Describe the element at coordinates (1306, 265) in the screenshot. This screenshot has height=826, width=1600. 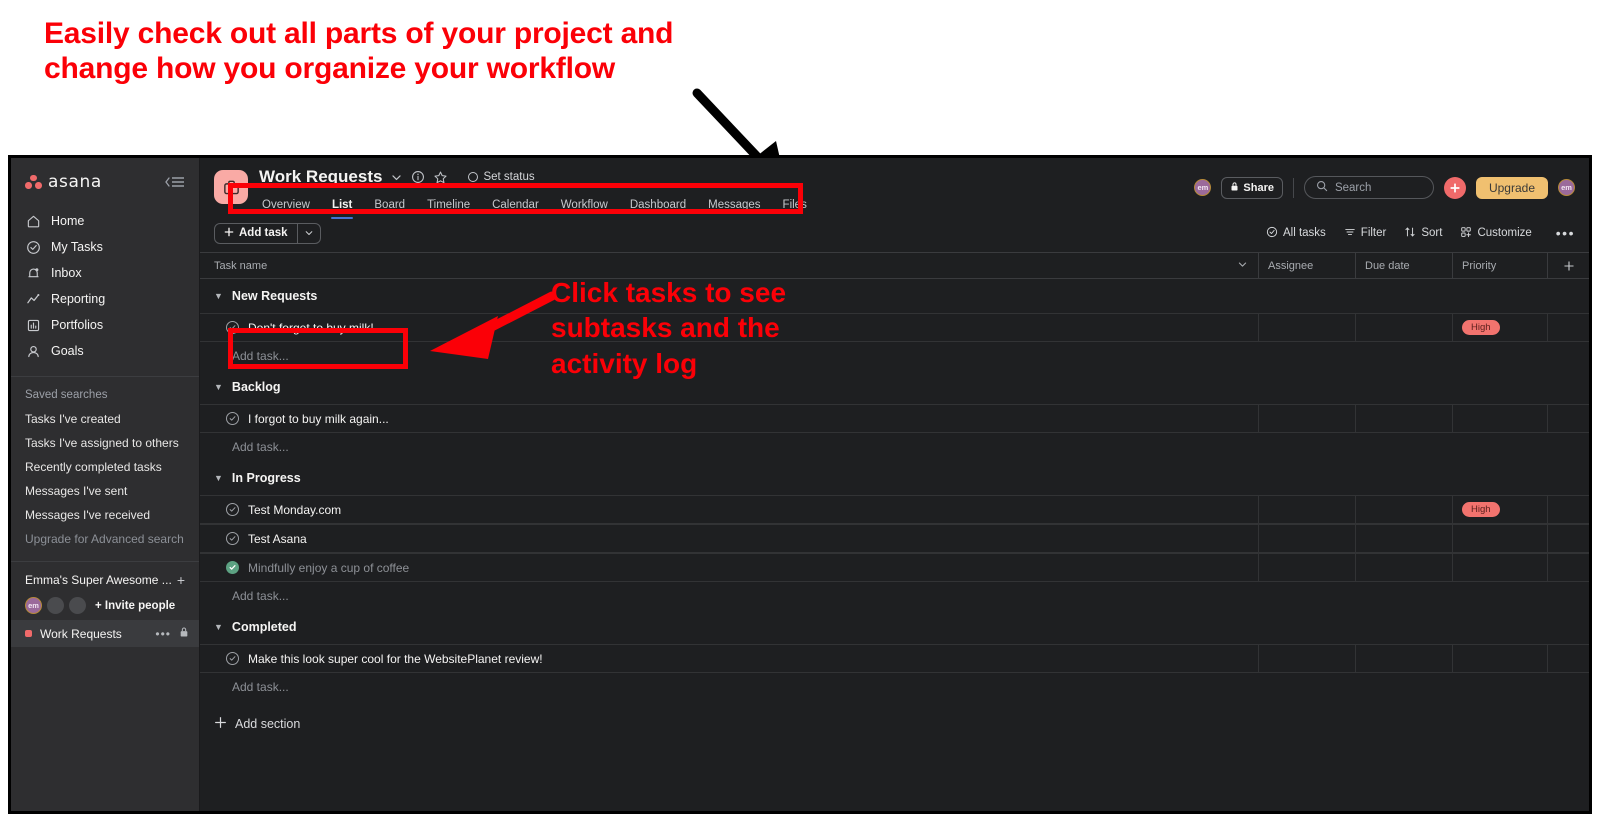
I see `column-header-assignee: Assignee` at that location.